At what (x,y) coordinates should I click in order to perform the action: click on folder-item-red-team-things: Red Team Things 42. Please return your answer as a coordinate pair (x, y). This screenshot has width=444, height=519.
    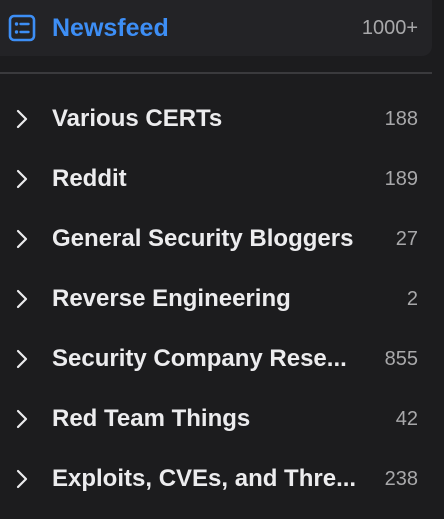
    Looking at the image, I should click on (222, 419).